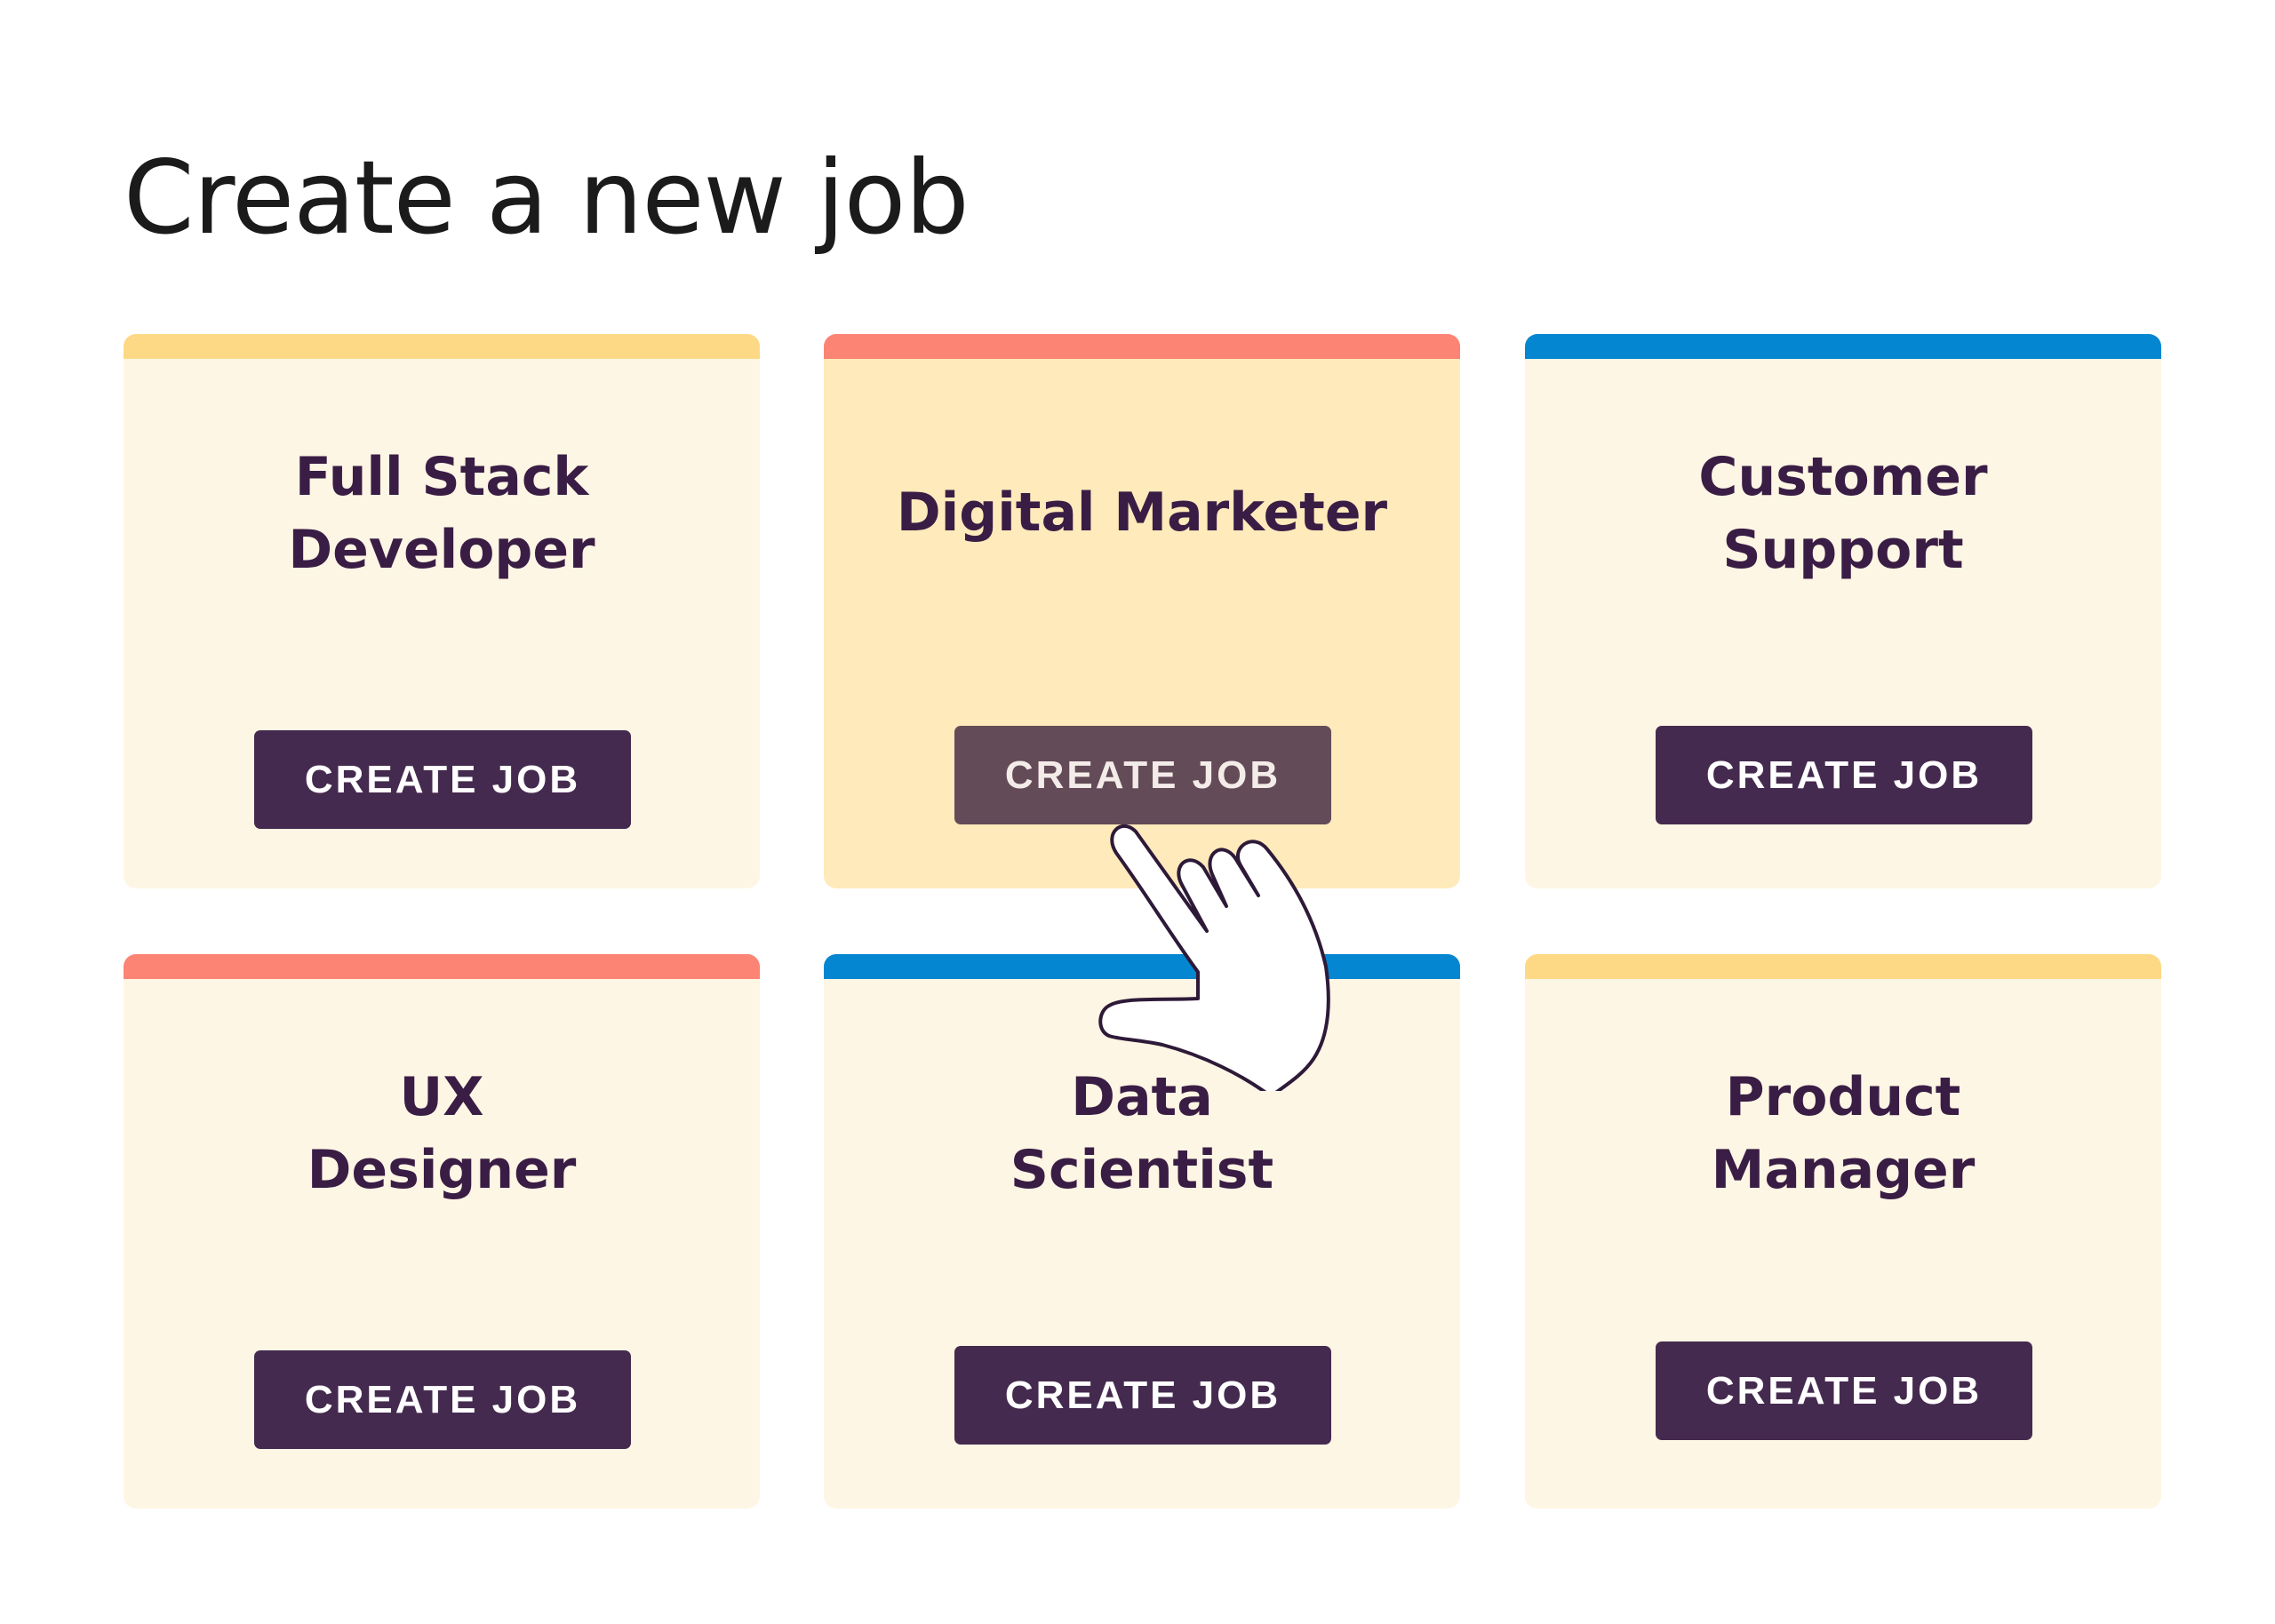  I want to click on card-title: Product Manager, so click(1843, 1133).